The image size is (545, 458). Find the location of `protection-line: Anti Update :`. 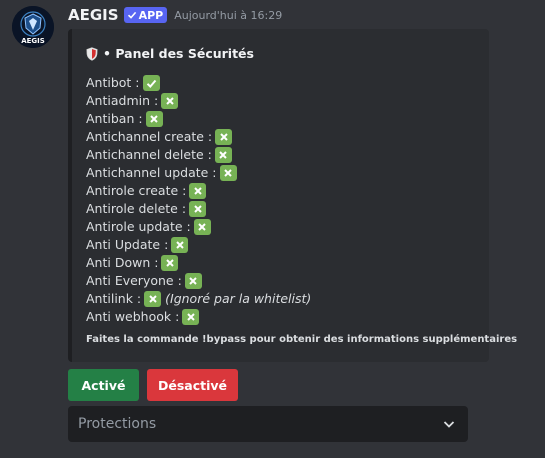

protection-line: Anti Update : is located at coordinates (198, 245).